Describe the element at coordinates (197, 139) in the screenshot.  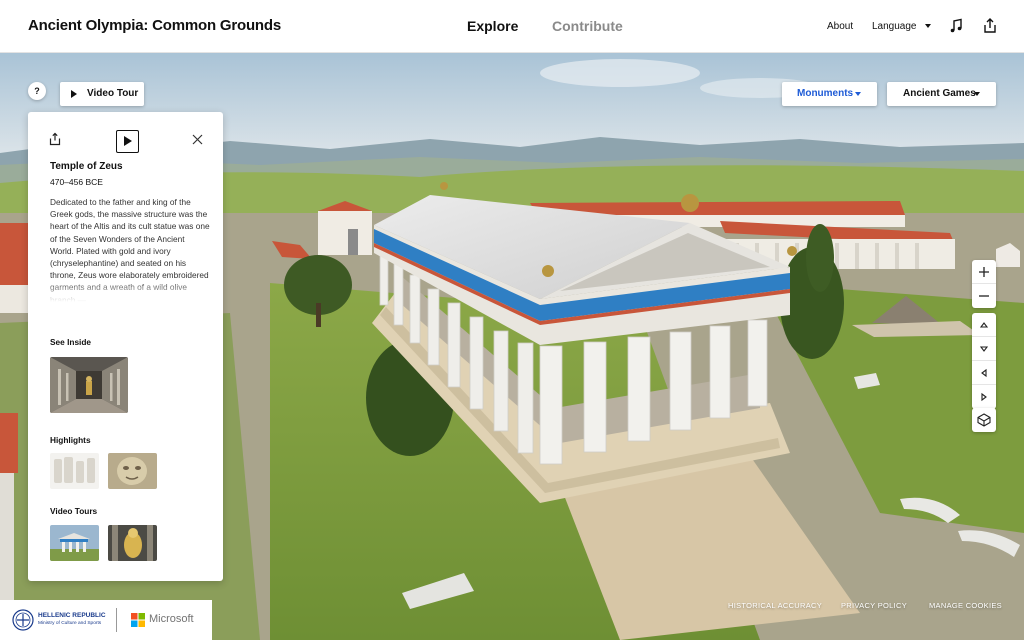
I see `close-icon` at that location.